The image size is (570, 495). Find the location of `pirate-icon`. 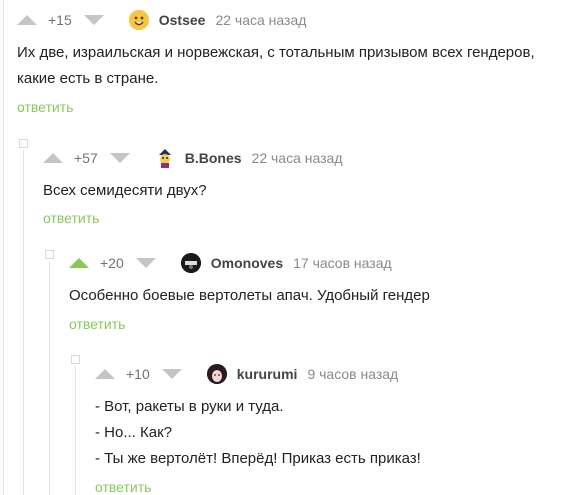

pirate-icon is located at coordinates (164, 158).